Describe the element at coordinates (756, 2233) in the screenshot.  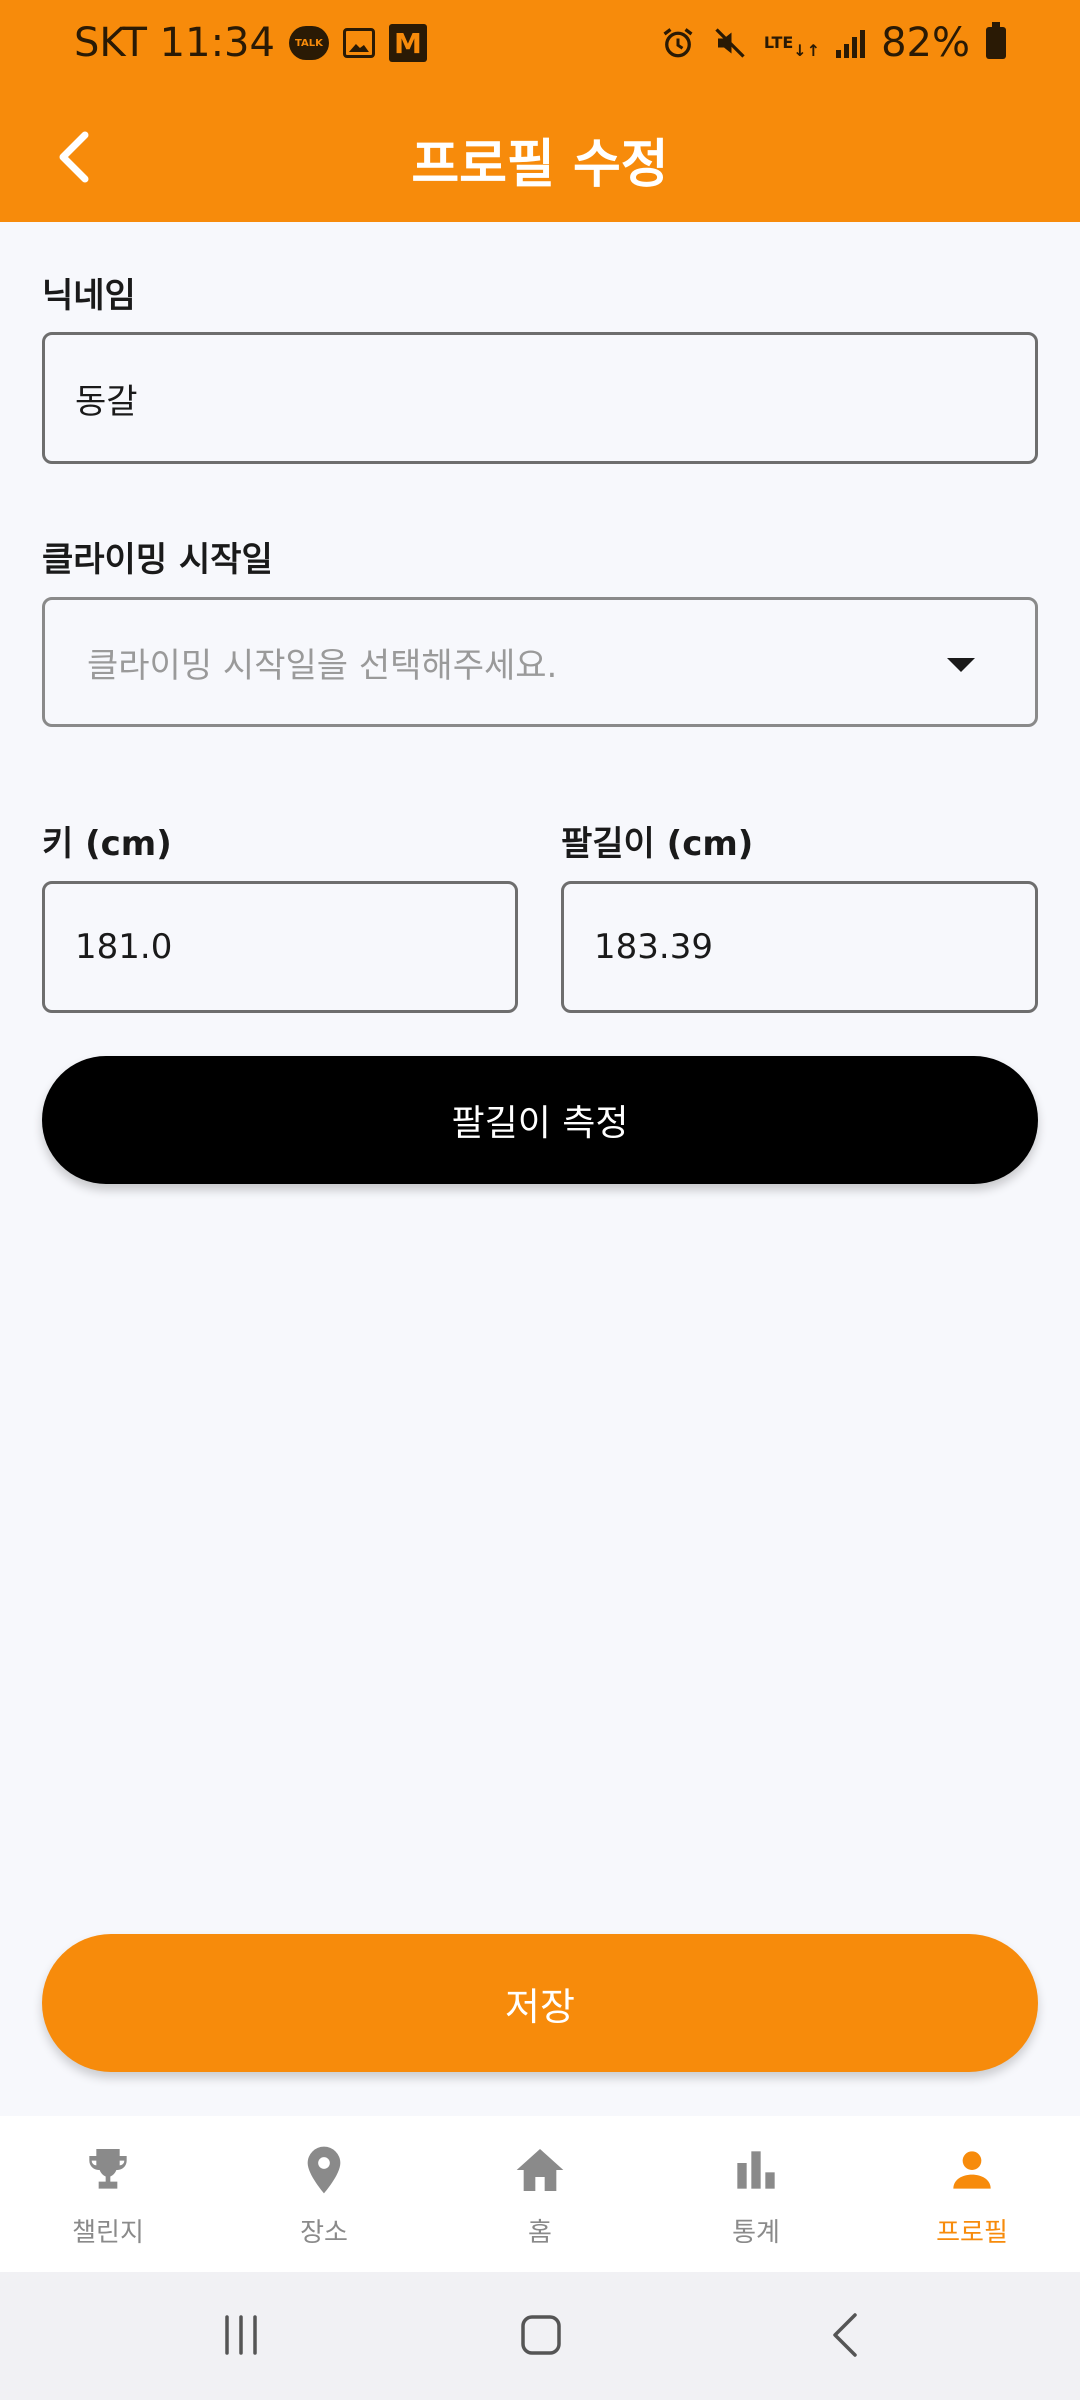
I see `nav-label-stats: 통계` at that location.